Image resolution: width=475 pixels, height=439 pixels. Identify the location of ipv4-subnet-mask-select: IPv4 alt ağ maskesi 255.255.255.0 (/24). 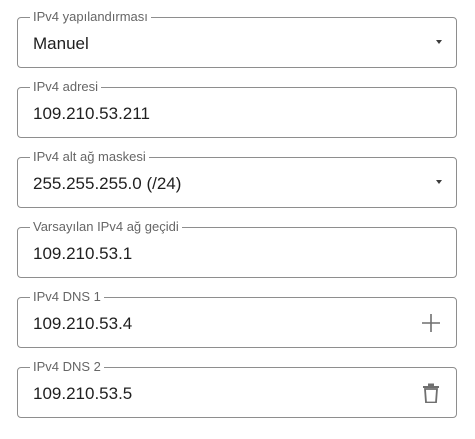
(237, 178).